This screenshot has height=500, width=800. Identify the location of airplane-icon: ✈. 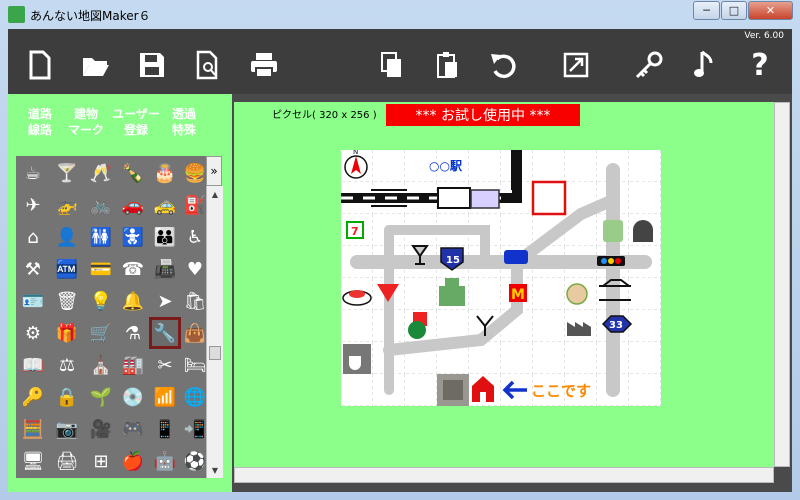
(33, 205).